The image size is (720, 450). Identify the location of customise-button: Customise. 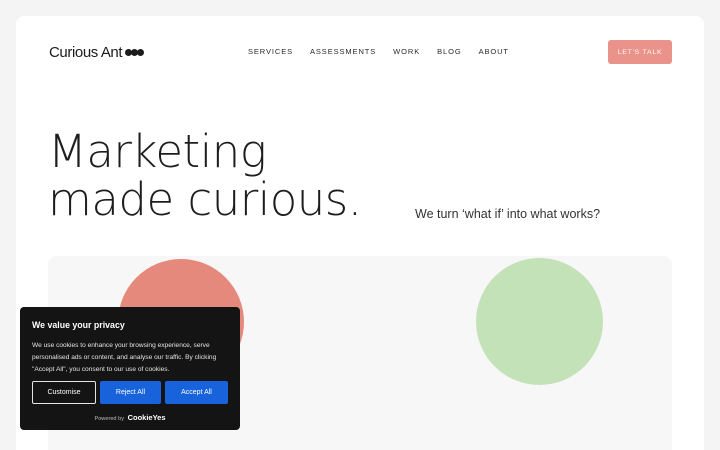
(64, 392).